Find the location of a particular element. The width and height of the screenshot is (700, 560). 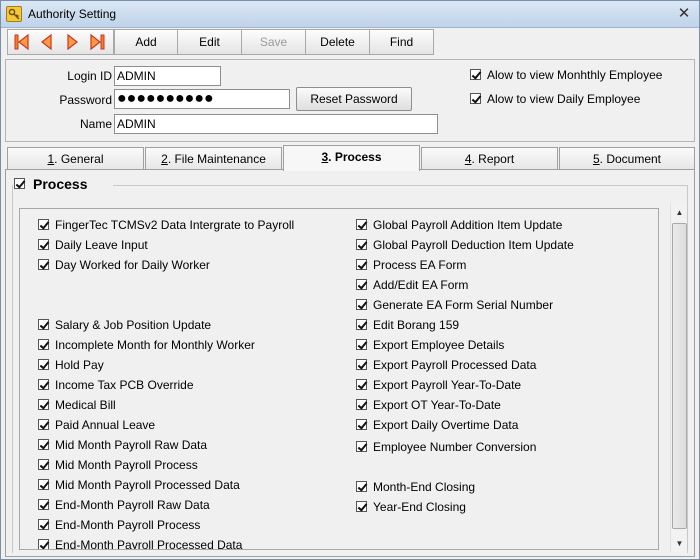

previous-record-icon is located at coordinates (47, 42).